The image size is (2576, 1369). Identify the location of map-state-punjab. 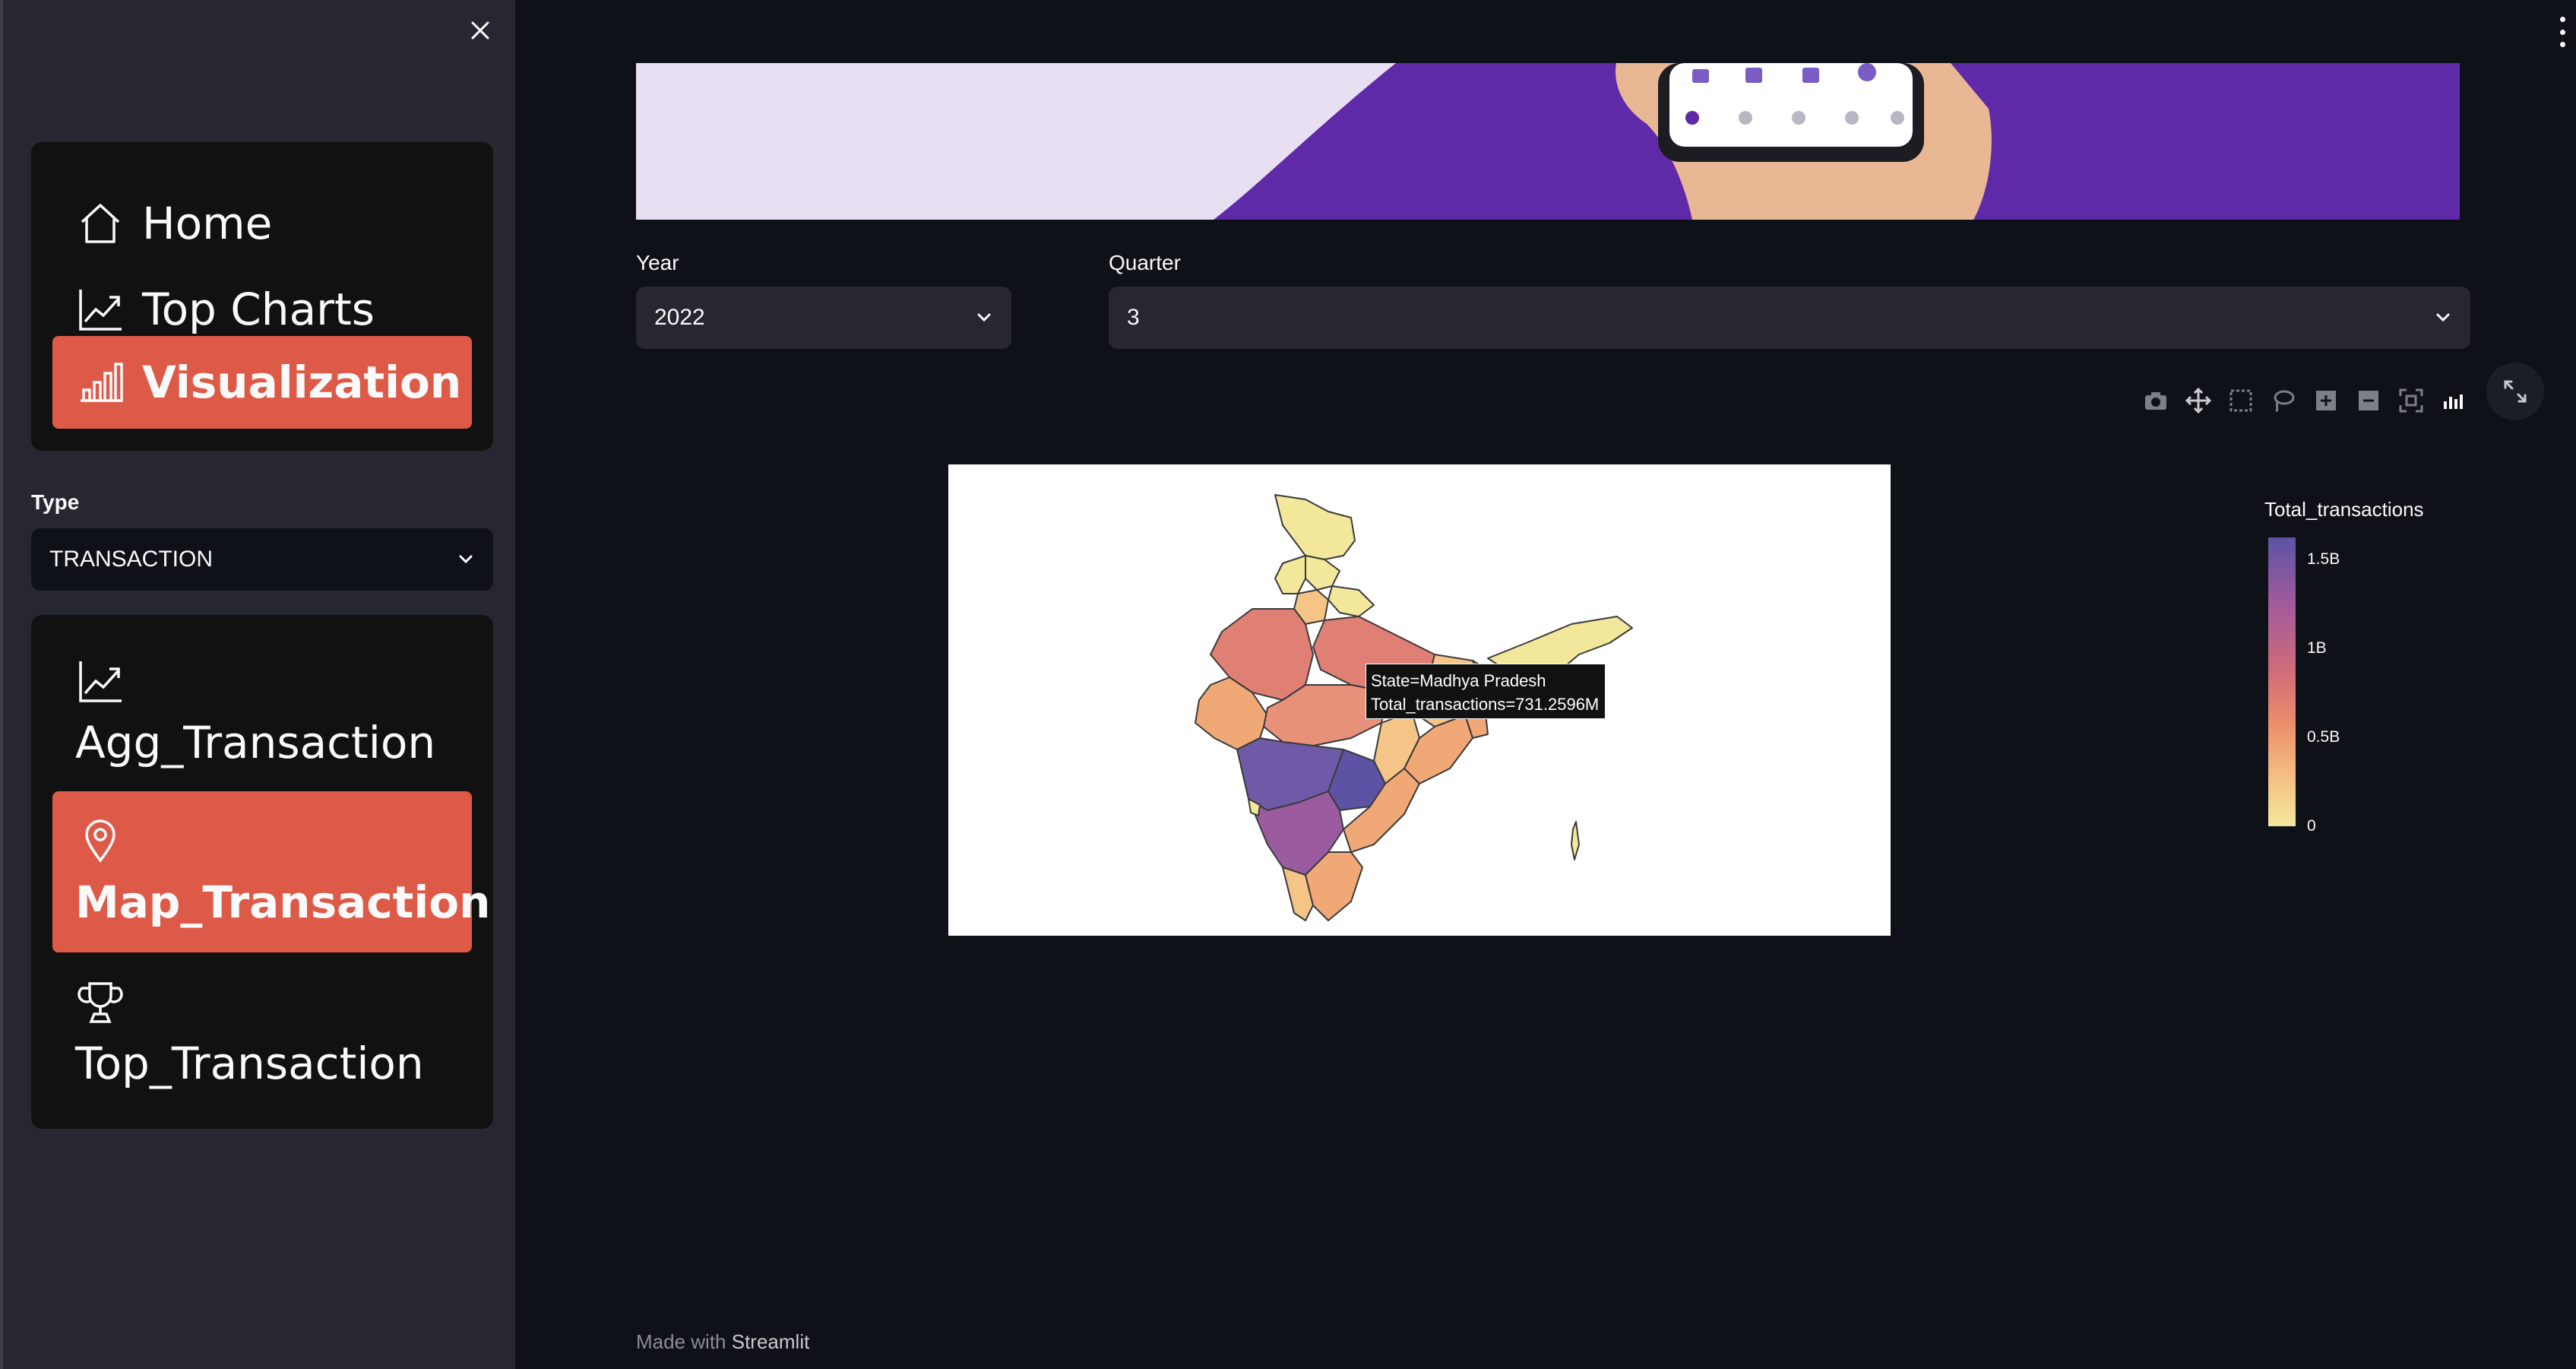
(1290, 574).